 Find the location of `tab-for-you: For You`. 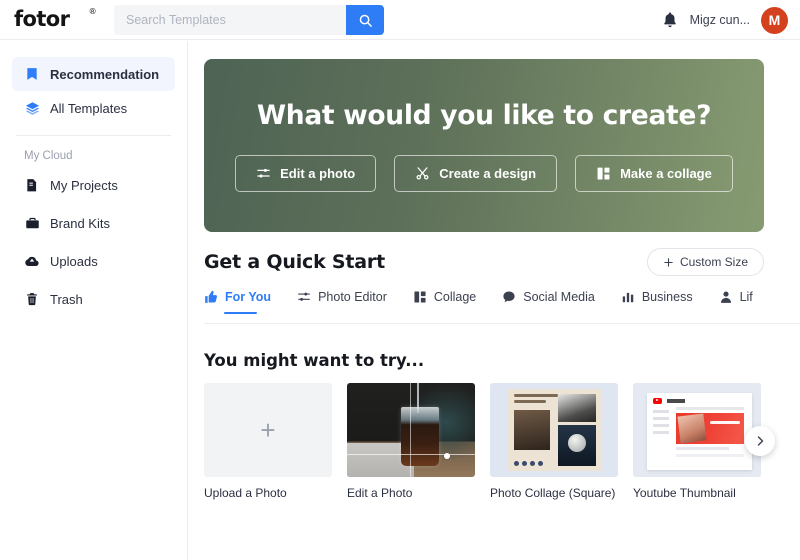

tab-for-you: For You is located at coordinates (238, 302).